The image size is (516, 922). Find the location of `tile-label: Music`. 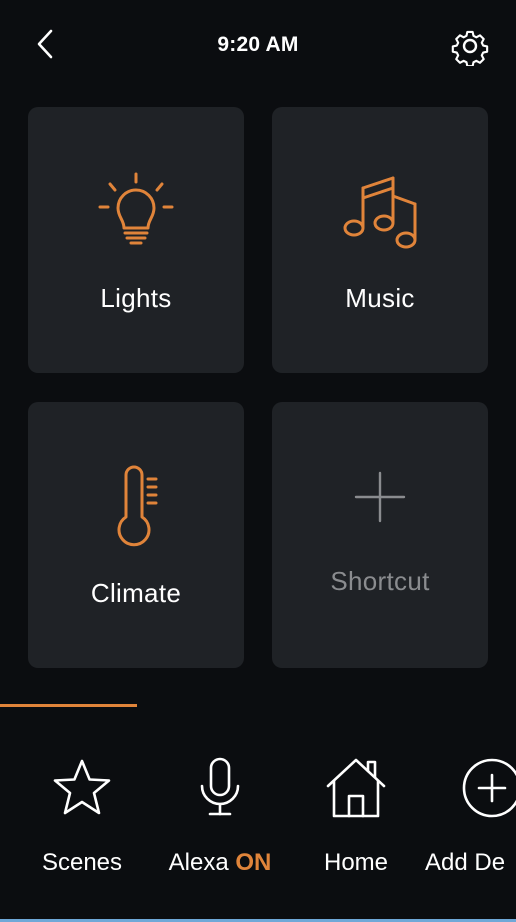

tile-label: Music is located at coordinates (380, 298).